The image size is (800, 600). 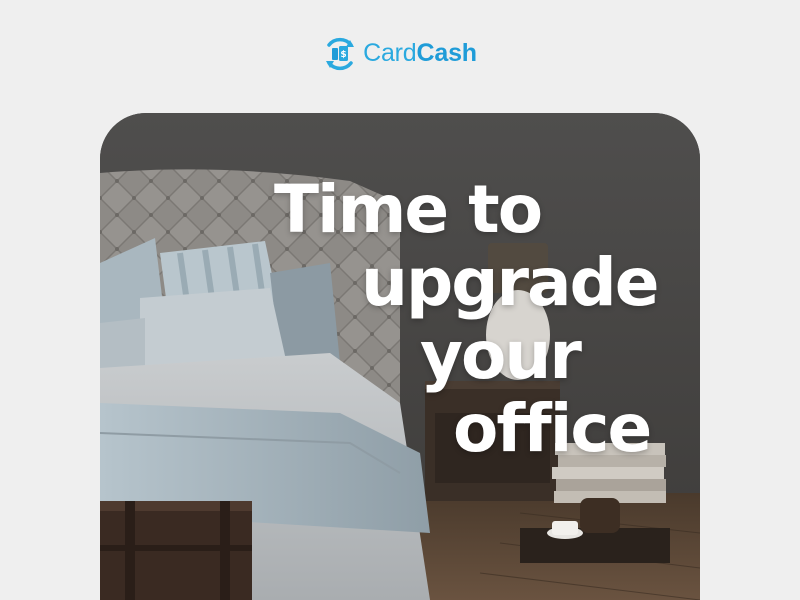 I want to click on brand-name-part1: Card, so click(x=390, y=53).